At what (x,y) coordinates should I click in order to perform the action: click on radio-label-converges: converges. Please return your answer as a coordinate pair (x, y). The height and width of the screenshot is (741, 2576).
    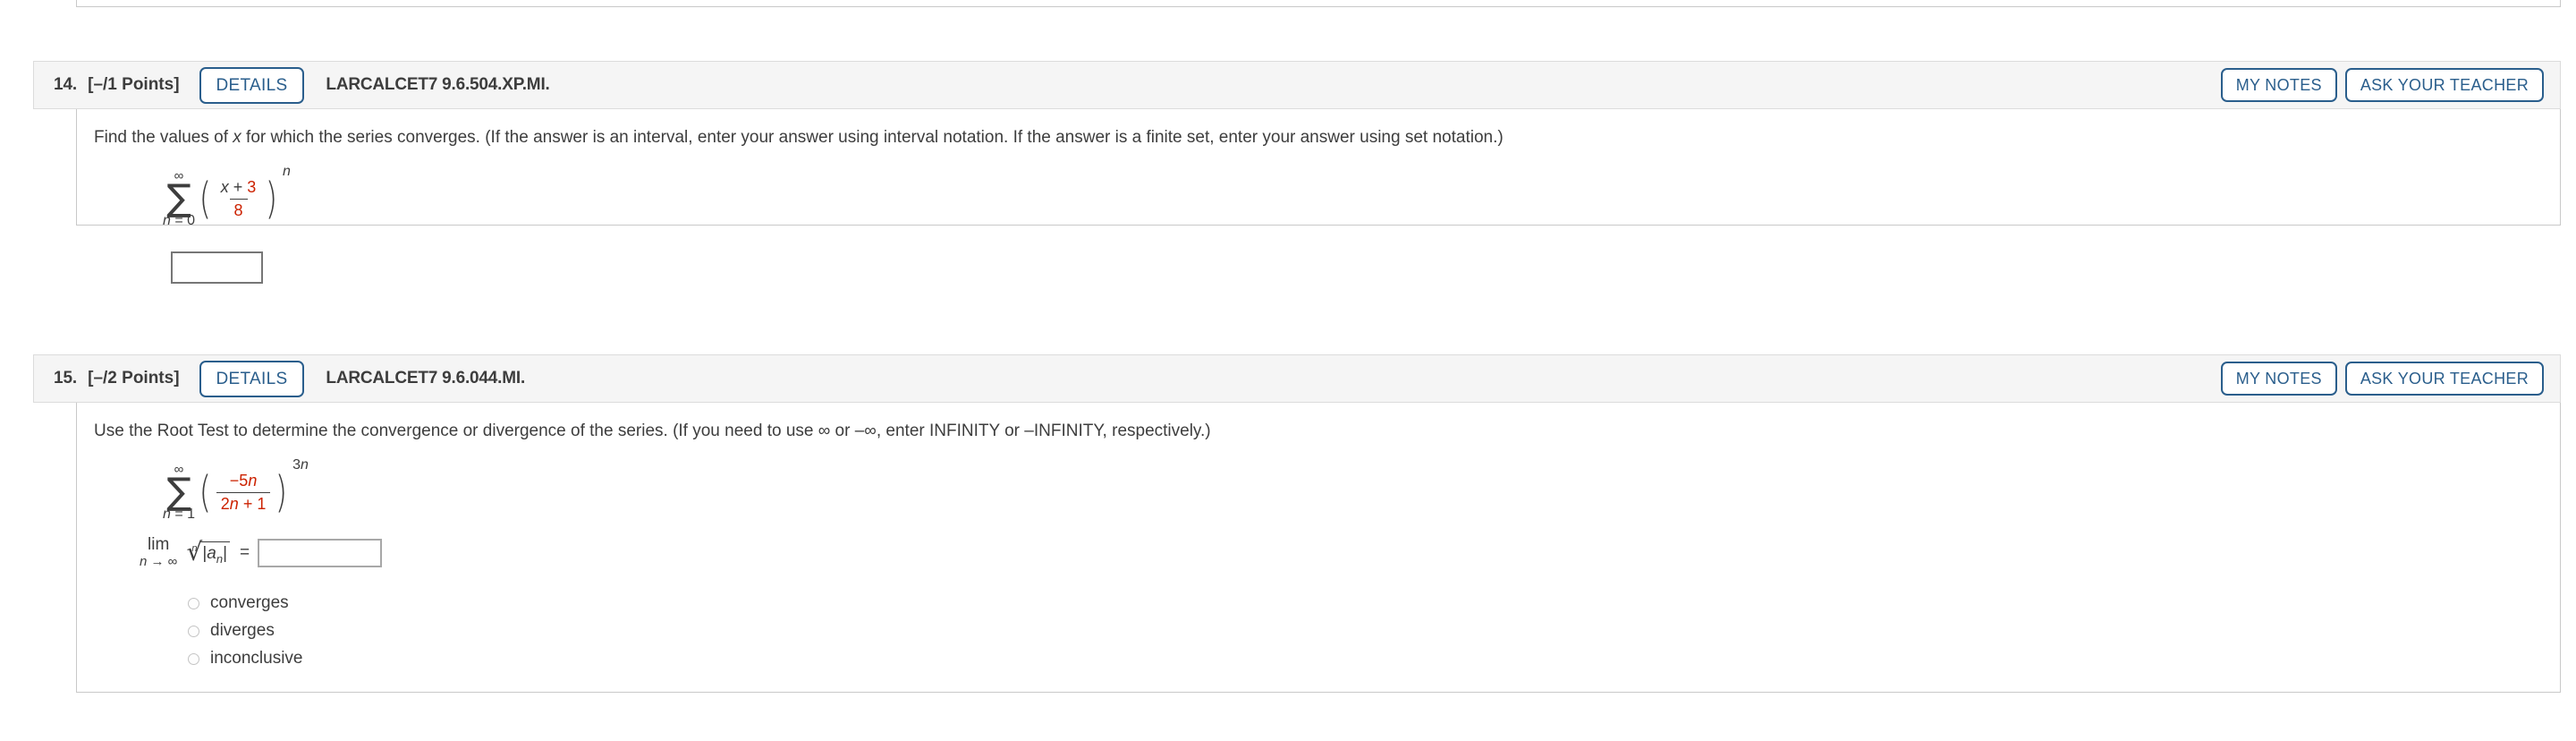
    Looking at the image, I should click on (249, 603).